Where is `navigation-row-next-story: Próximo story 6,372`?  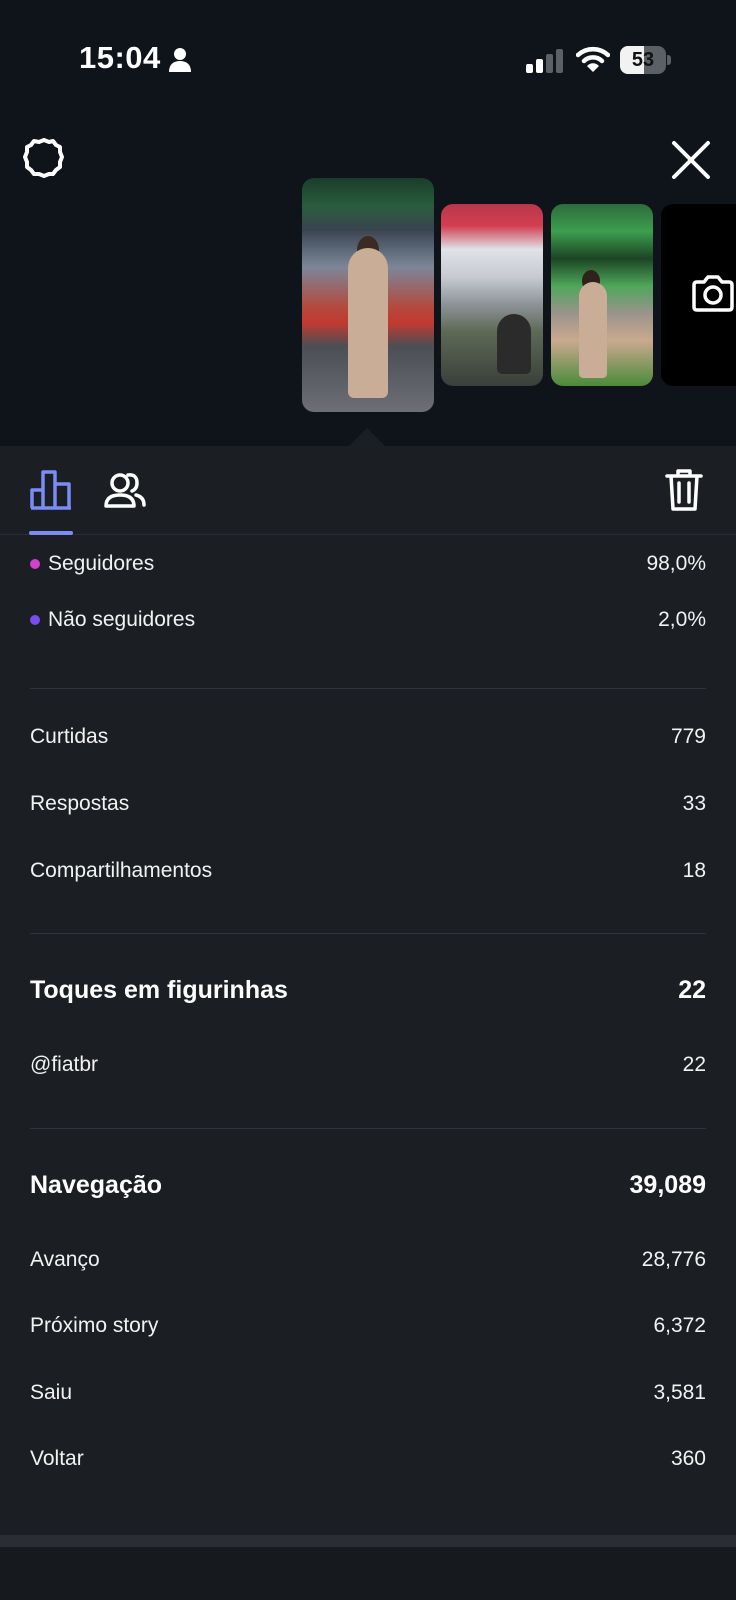
navigation-row-next-story: Próximo story 6,372 is located at coordinates (368, 1326).